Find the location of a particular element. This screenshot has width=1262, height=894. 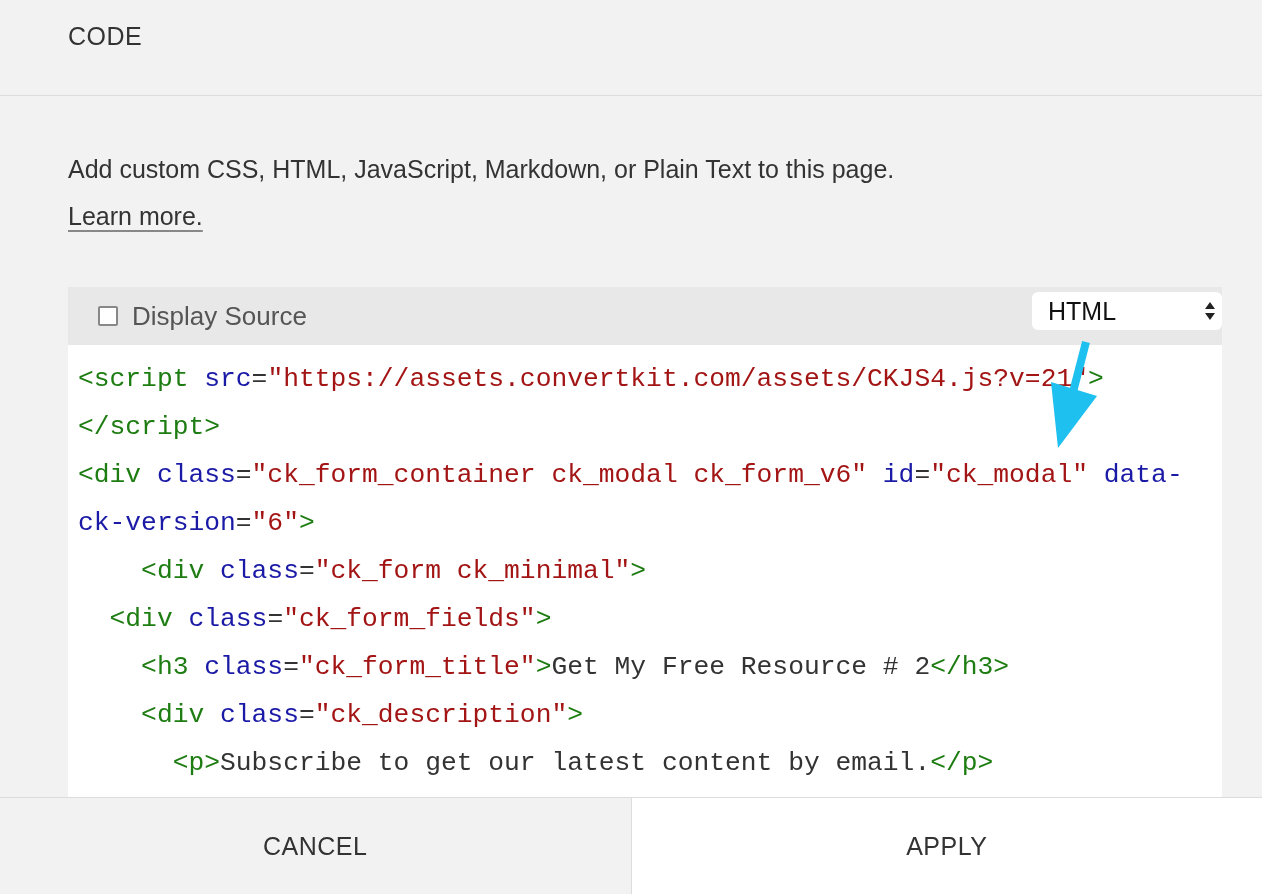

learn-more-link: Learn more. is located at coordinates (135, 216).